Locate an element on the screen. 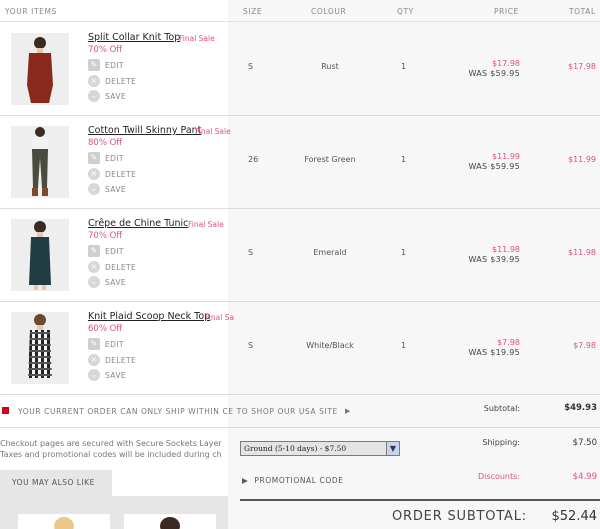 This screenshot has width=600, height=529. col-total: TOTAL is located at coordinates (582, 11).